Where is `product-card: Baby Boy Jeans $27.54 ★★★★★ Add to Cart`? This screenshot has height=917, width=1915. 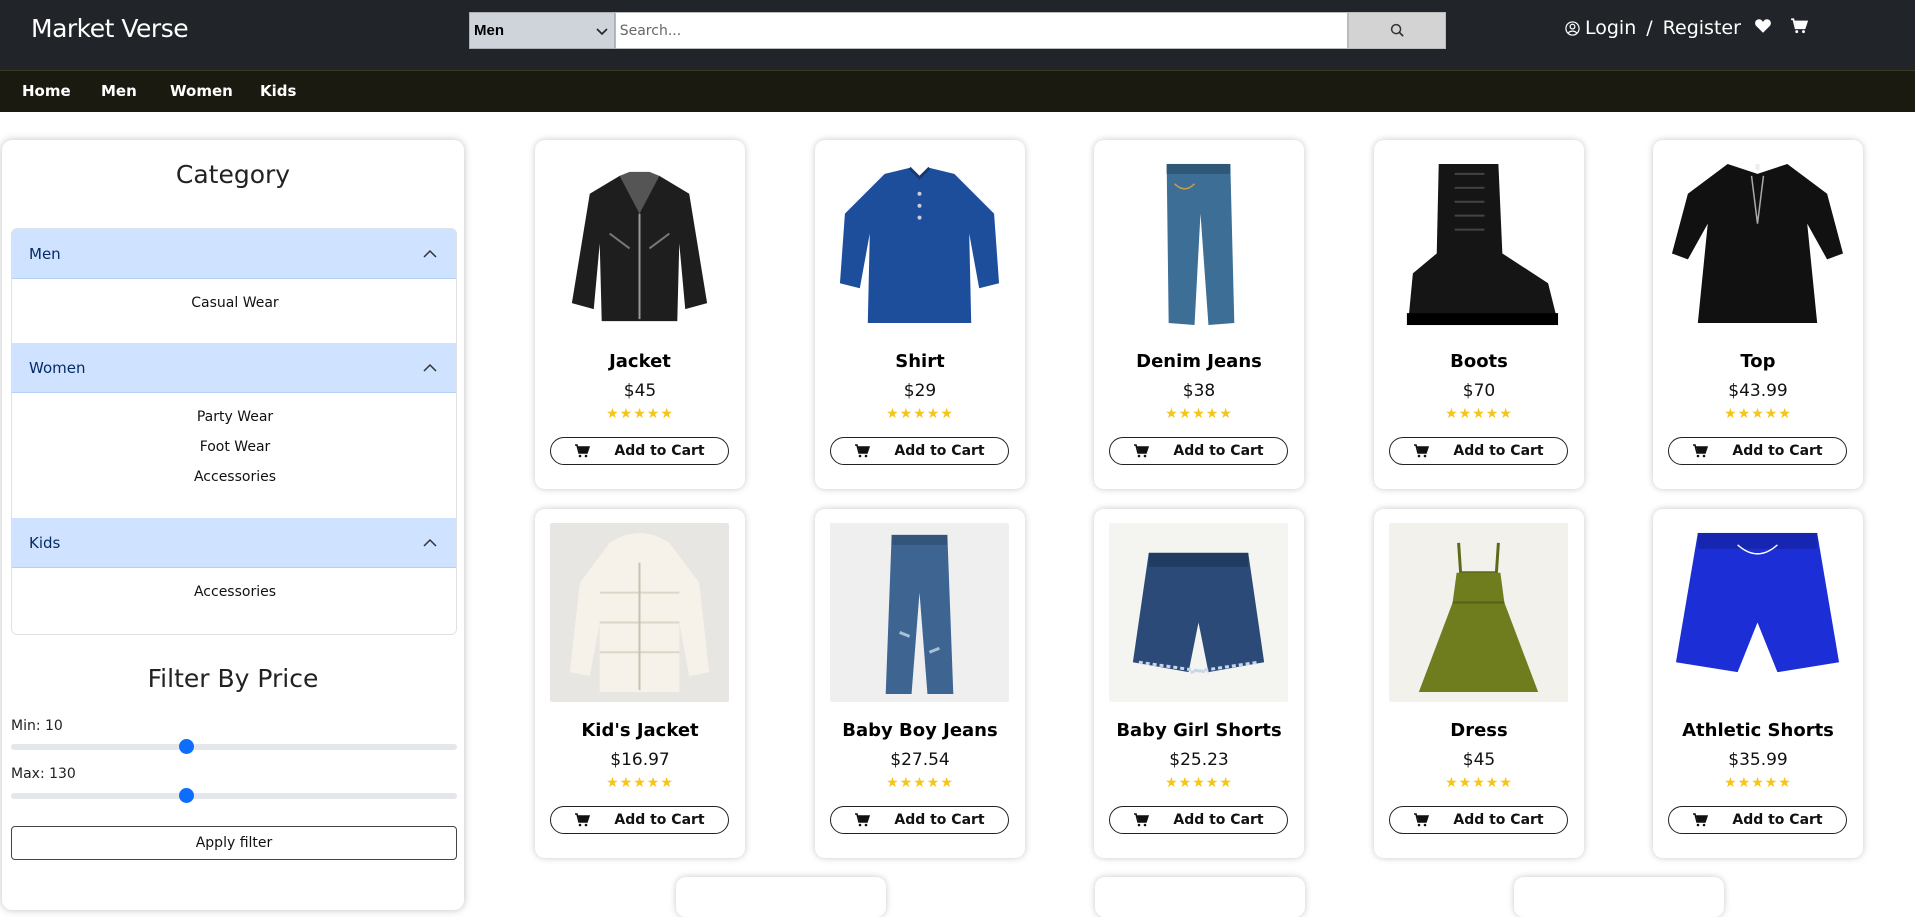
product-card: Baby Boy Jeans $27.54 ★★★★★ Add to Cart is located at coordinates (920, 683).